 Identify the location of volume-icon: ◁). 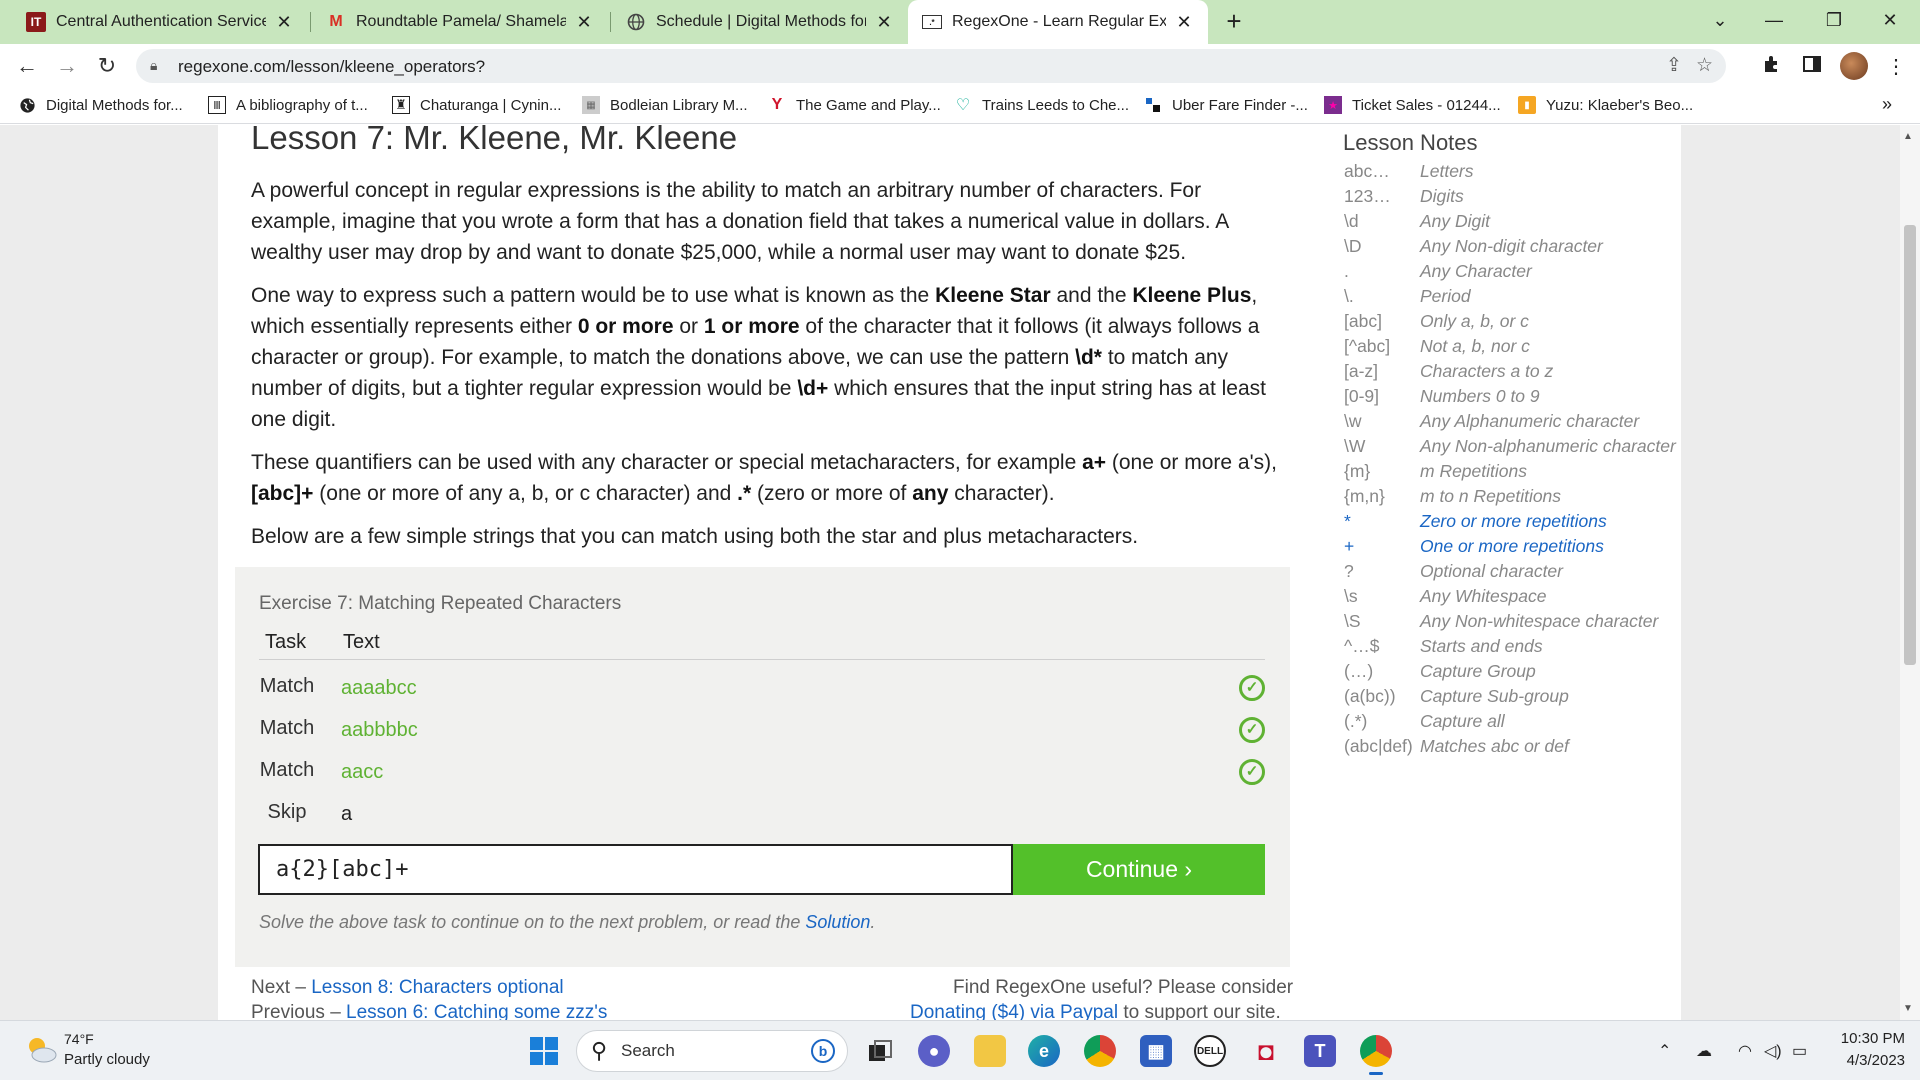
(1773, 1051).